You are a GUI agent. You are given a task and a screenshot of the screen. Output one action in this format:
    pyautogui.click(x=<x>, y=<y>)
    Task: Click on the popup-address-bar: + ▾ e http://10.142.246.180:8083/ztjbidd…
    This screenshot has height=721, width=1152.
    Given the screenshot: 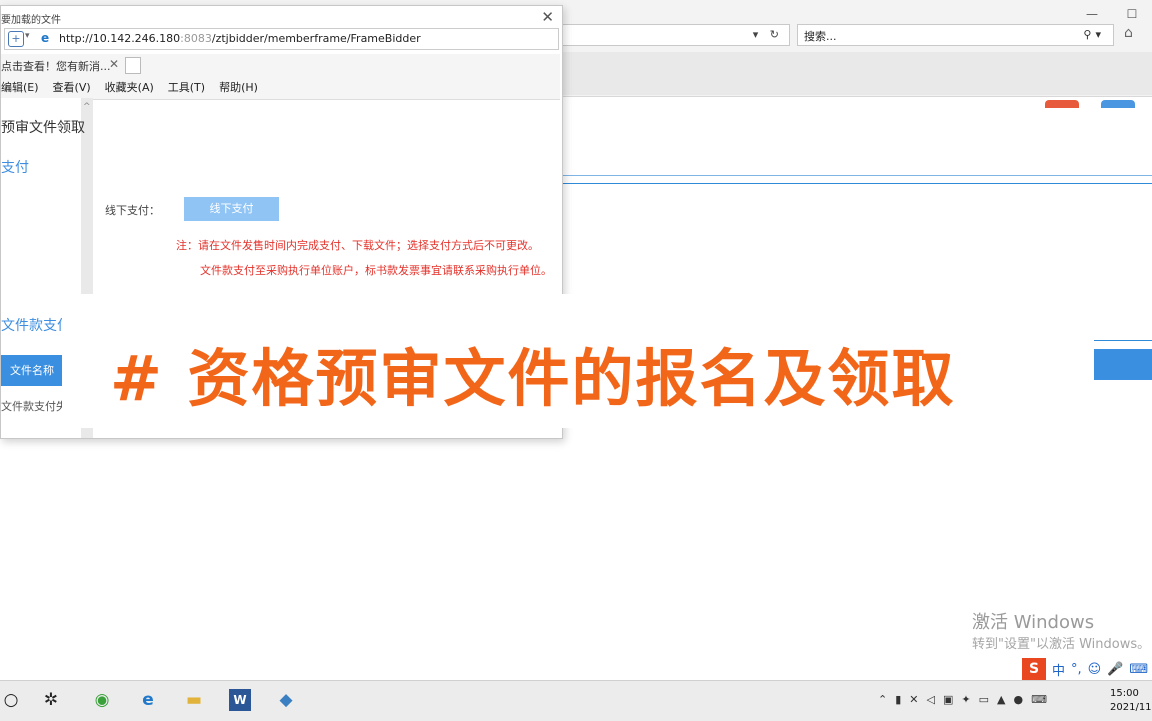 What is the action you would take?
    pyautogui.click(x=281, y=39)
    